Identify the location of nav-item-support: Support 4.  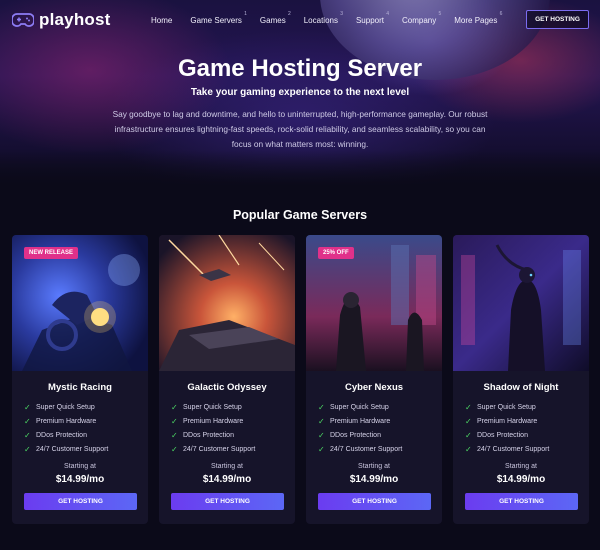
(372, 18).